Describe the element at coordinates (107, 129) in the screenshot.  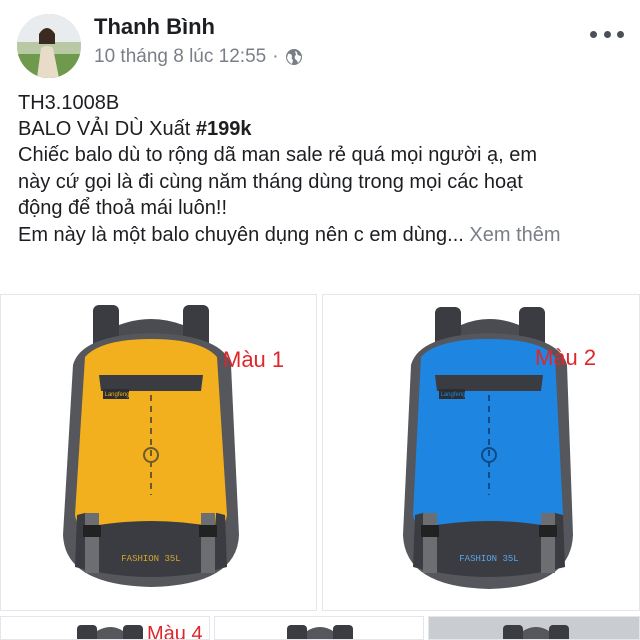
I see `post-title-text: BALO VẢI DÙ Xuất` at that location.